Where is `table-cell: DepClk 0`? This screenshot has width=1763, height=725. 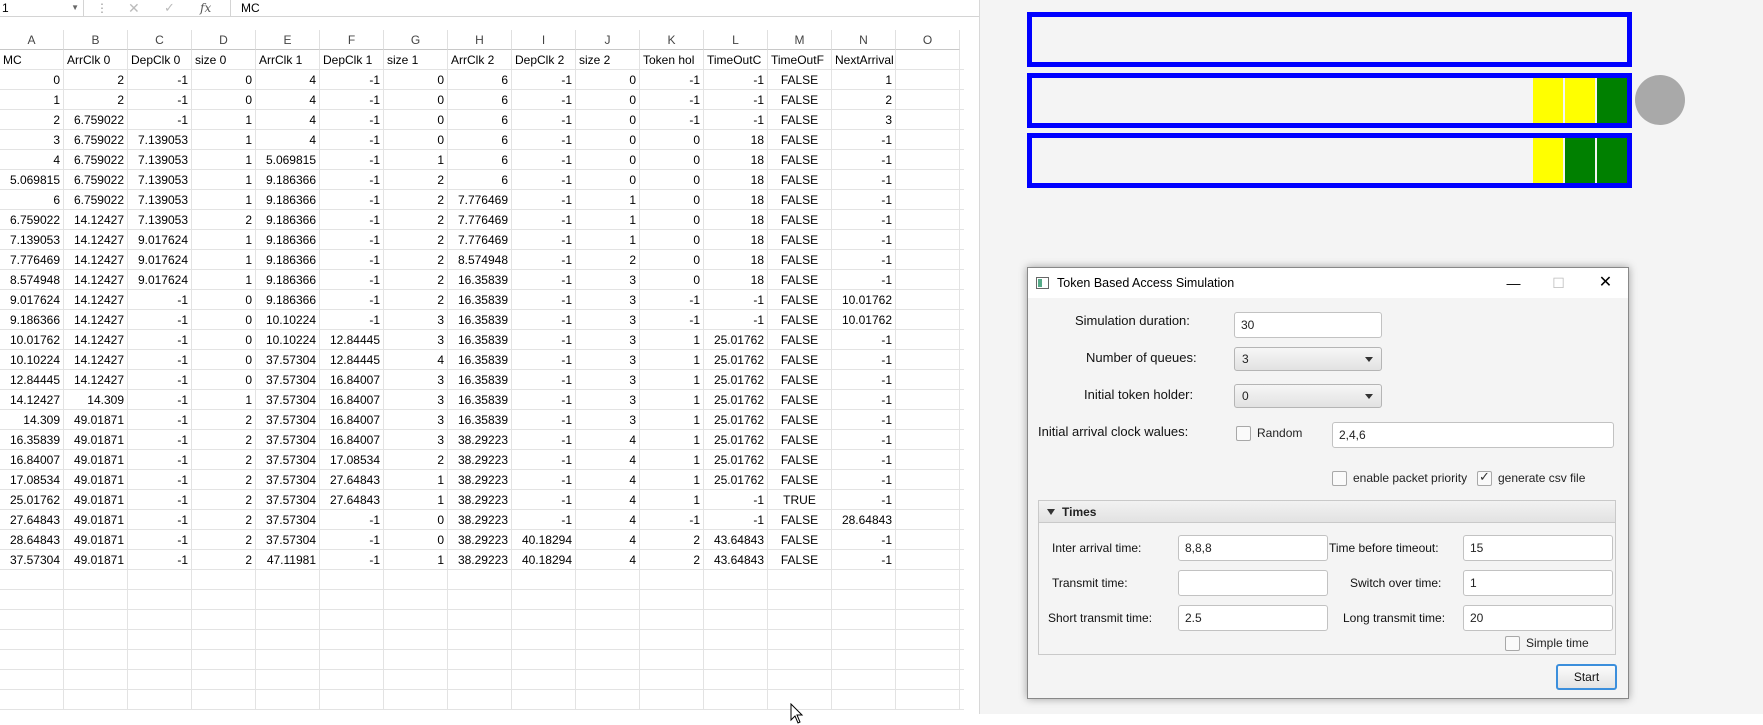
table-cell: DepClk 0 is located at coordinates (160, 60).